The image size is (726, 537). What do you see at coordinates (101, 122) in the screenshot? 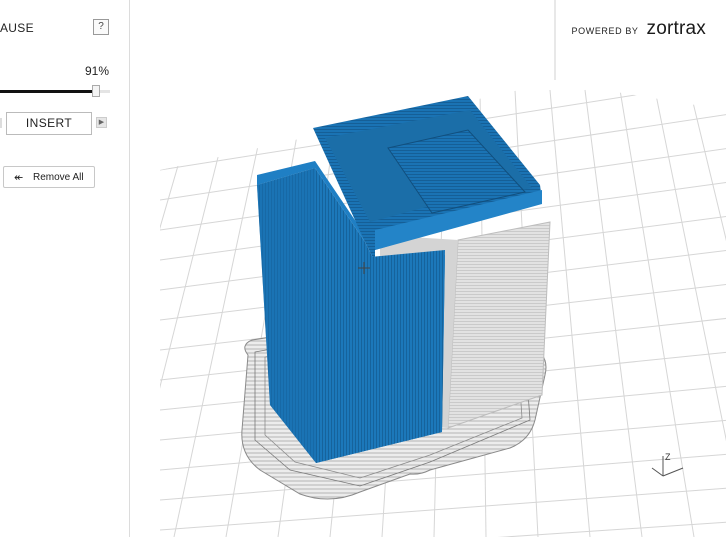
I see `stepper-right-arrow-icon: ▶` at bounding box center [101, 122].